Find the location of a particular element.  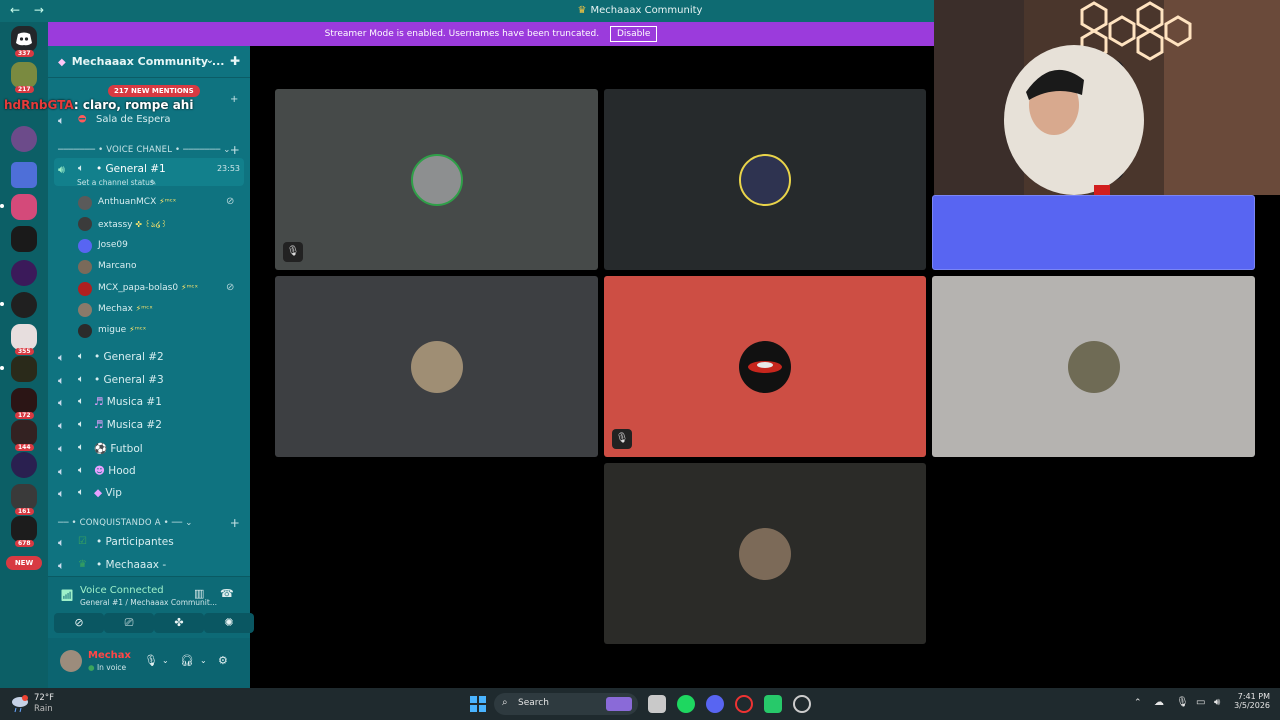

user-name: migue is located at coordinates (112, 330).